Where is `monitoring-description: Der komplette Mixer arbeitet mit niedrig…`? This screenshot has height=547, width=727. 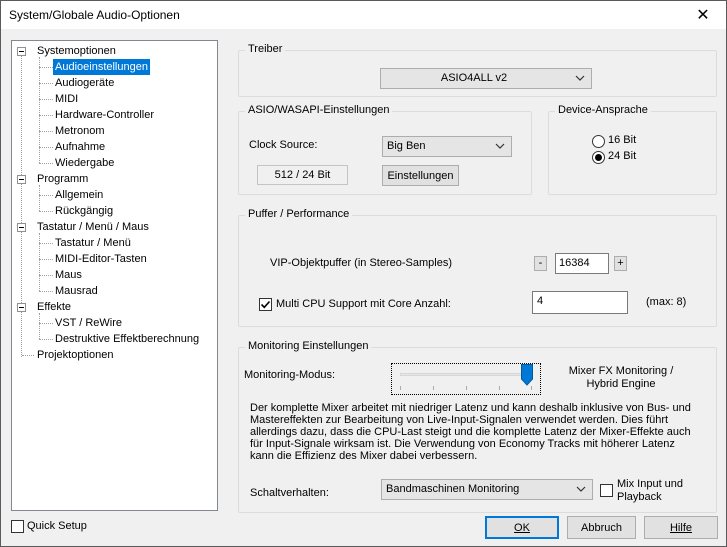
monitoring-description: Der komplette Mixer arbeitet mit niedrig… is located at coordinates (470, 432).